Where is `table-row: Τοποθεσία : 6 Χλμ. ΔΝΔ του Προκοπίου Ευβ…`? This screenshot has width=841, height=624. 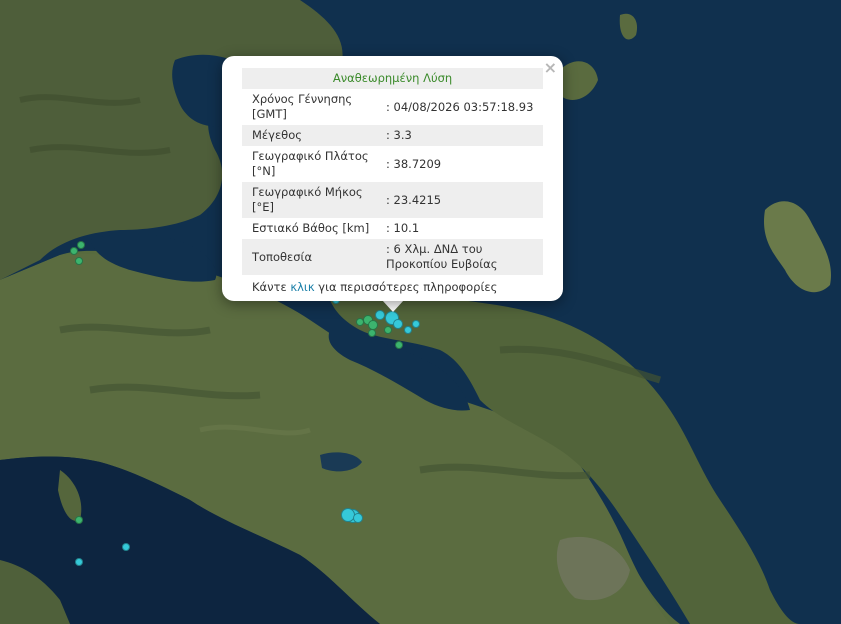
table-row: Τοποθεσία : 6 Χλμ. ΔΝΔ του Προκοπίου Ευβ… is located at coordinates (392, 257).